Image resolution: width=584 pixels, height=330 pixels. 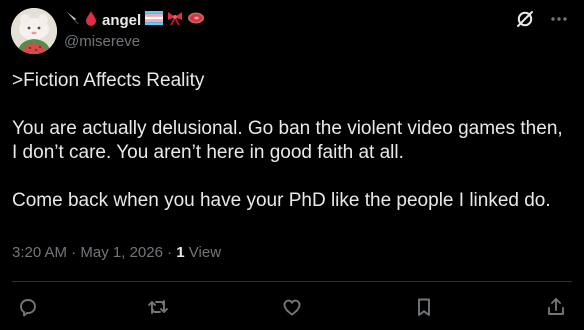 What do you see at coordinates (559, 19) in the screenshot?
I see `more-icon` at bounding box center [559, 19].